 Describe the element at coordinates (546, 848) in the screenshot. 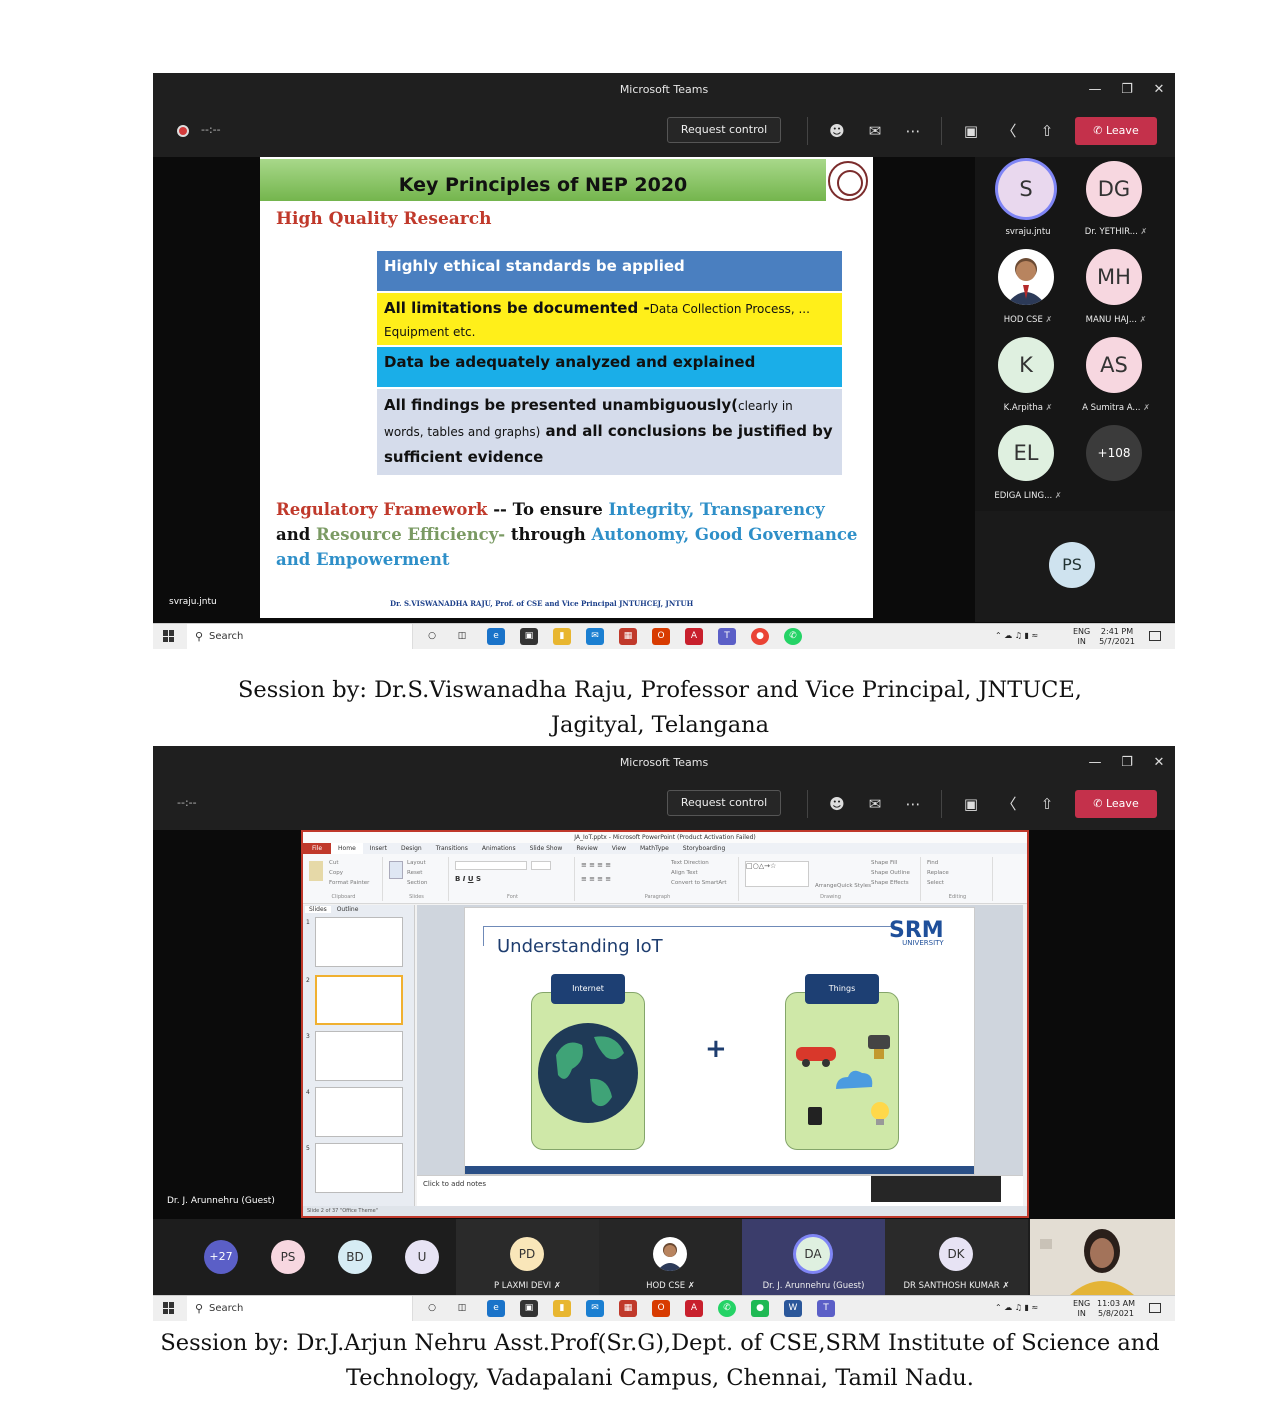

I see `ppt-tab-slideshow: Slide Show` at that location.